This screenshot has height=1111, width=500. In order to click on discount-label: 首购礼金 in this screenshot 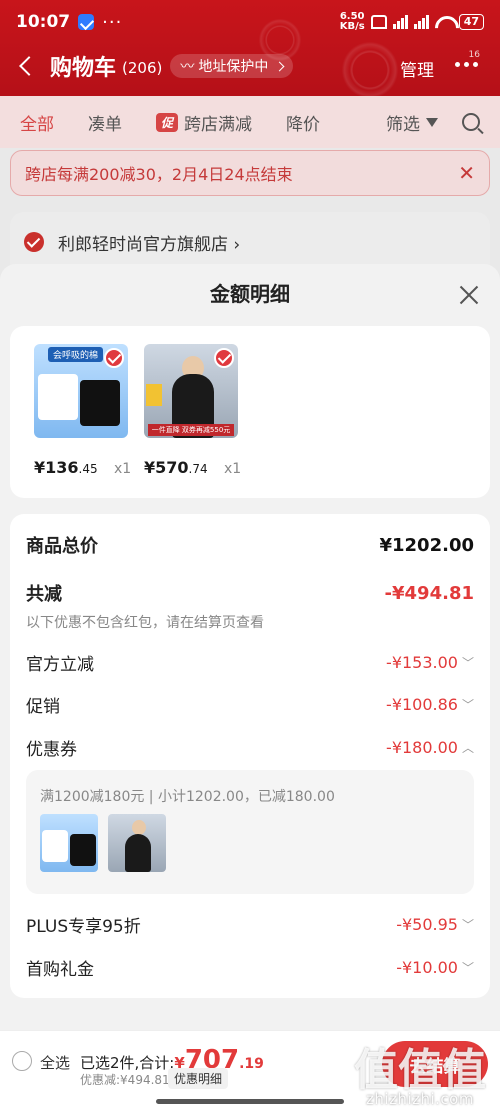, I will do `click(60, 970)`.